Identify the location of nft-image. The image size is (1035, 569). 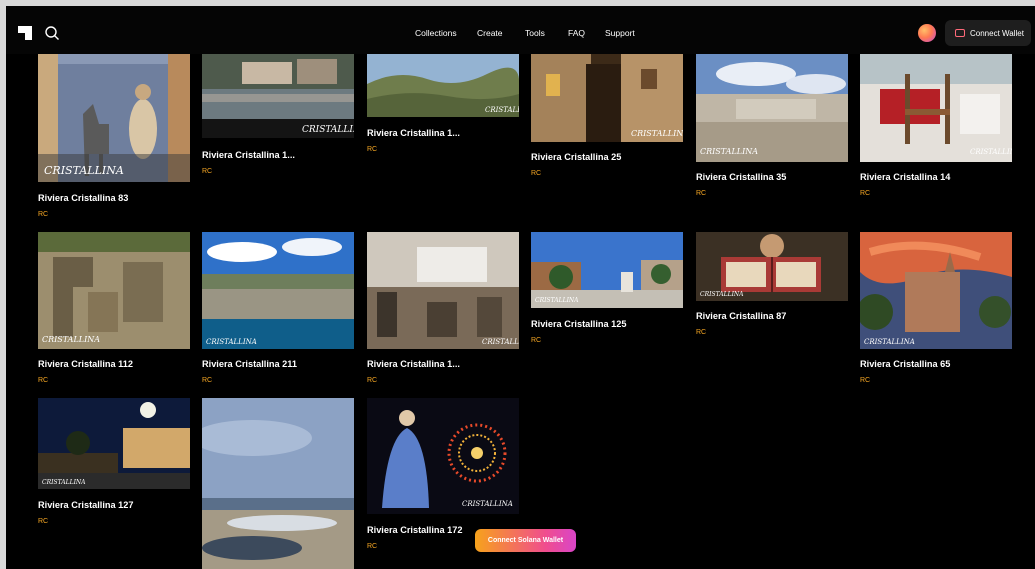
(278, 483).